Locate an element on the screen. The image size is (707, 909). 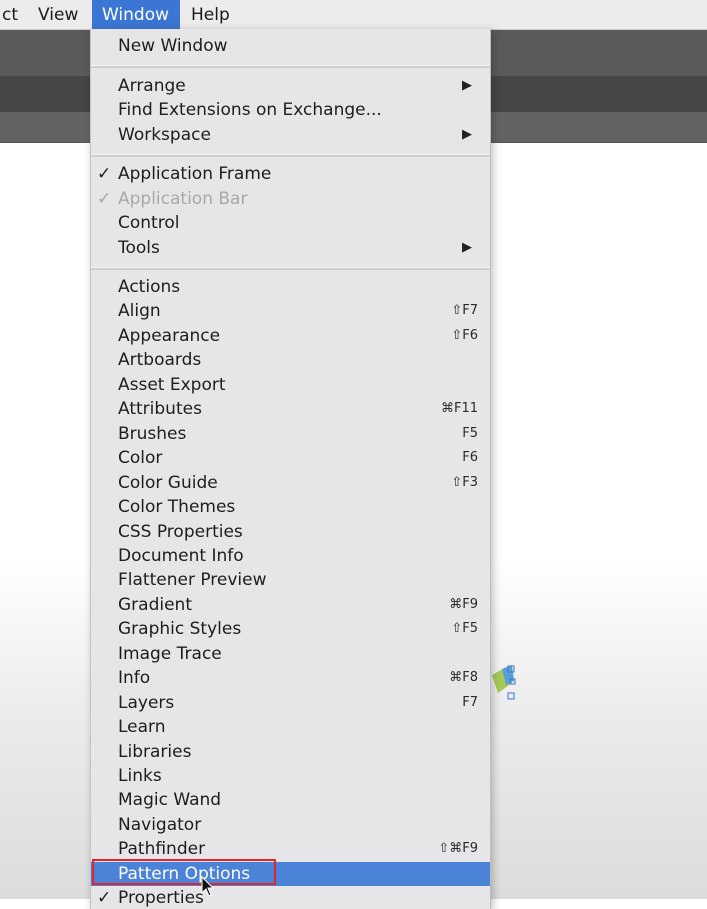
menu-item-label: Tools is located at coordinates (139, 248).